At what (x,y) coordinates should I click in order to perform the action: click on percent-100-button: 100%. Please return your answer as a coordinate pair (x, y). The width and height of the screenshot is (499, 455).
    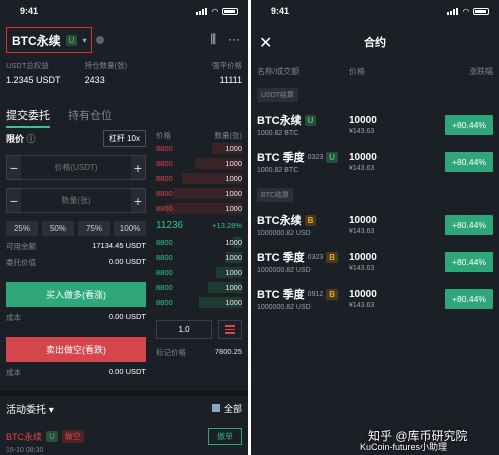
    Looking at the image, I should click on (130, 228).